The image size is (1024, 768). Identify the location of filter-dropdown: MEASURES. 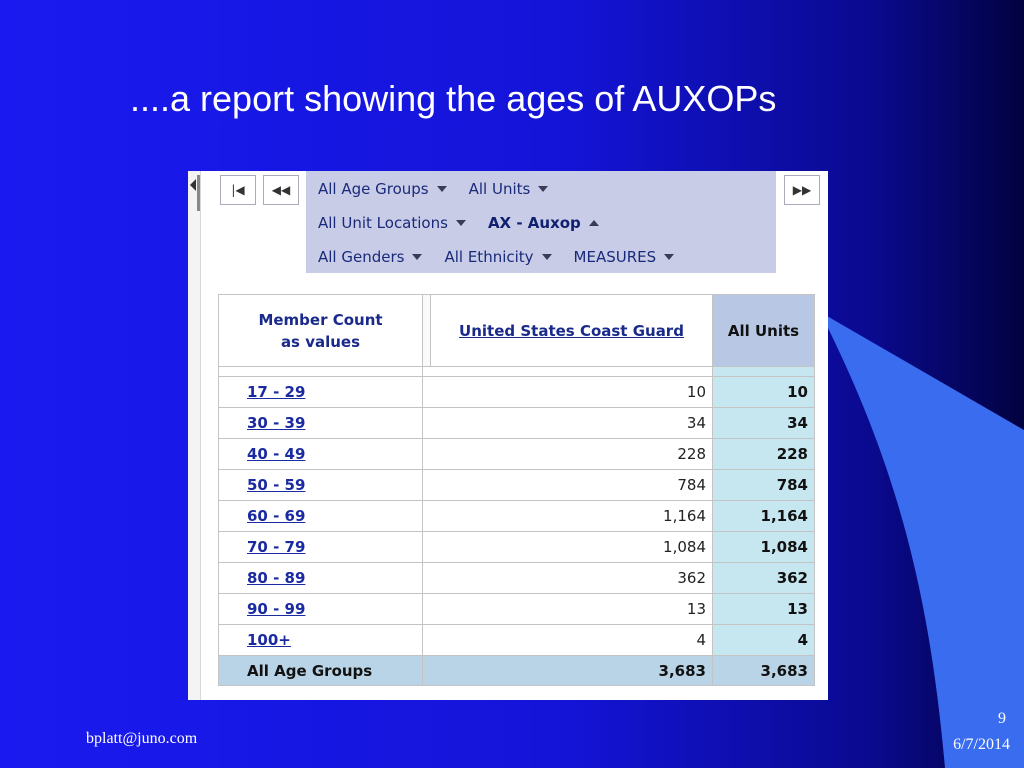
(624, 257).